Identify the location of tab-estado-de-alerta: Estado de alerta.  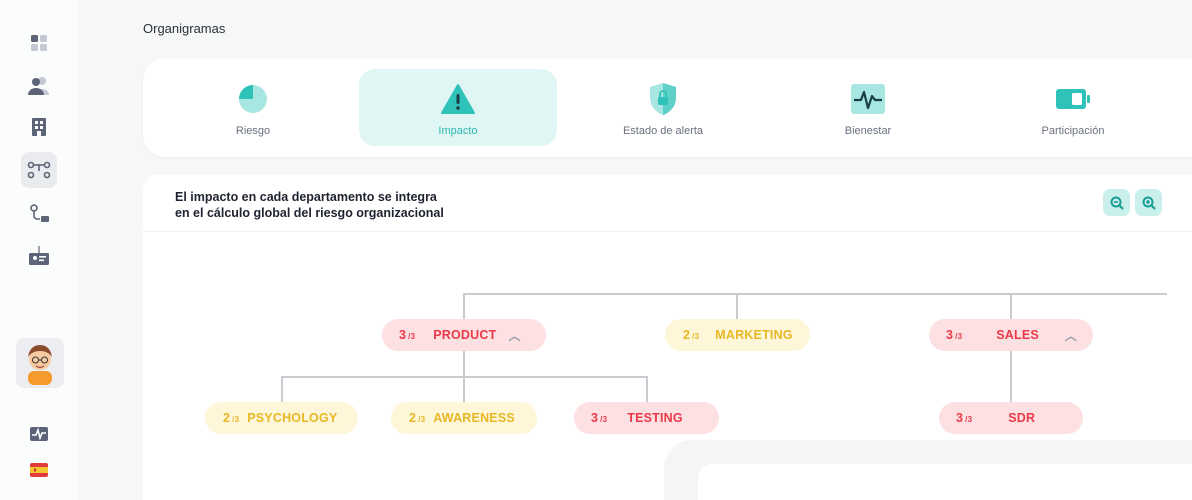
(663, 107).